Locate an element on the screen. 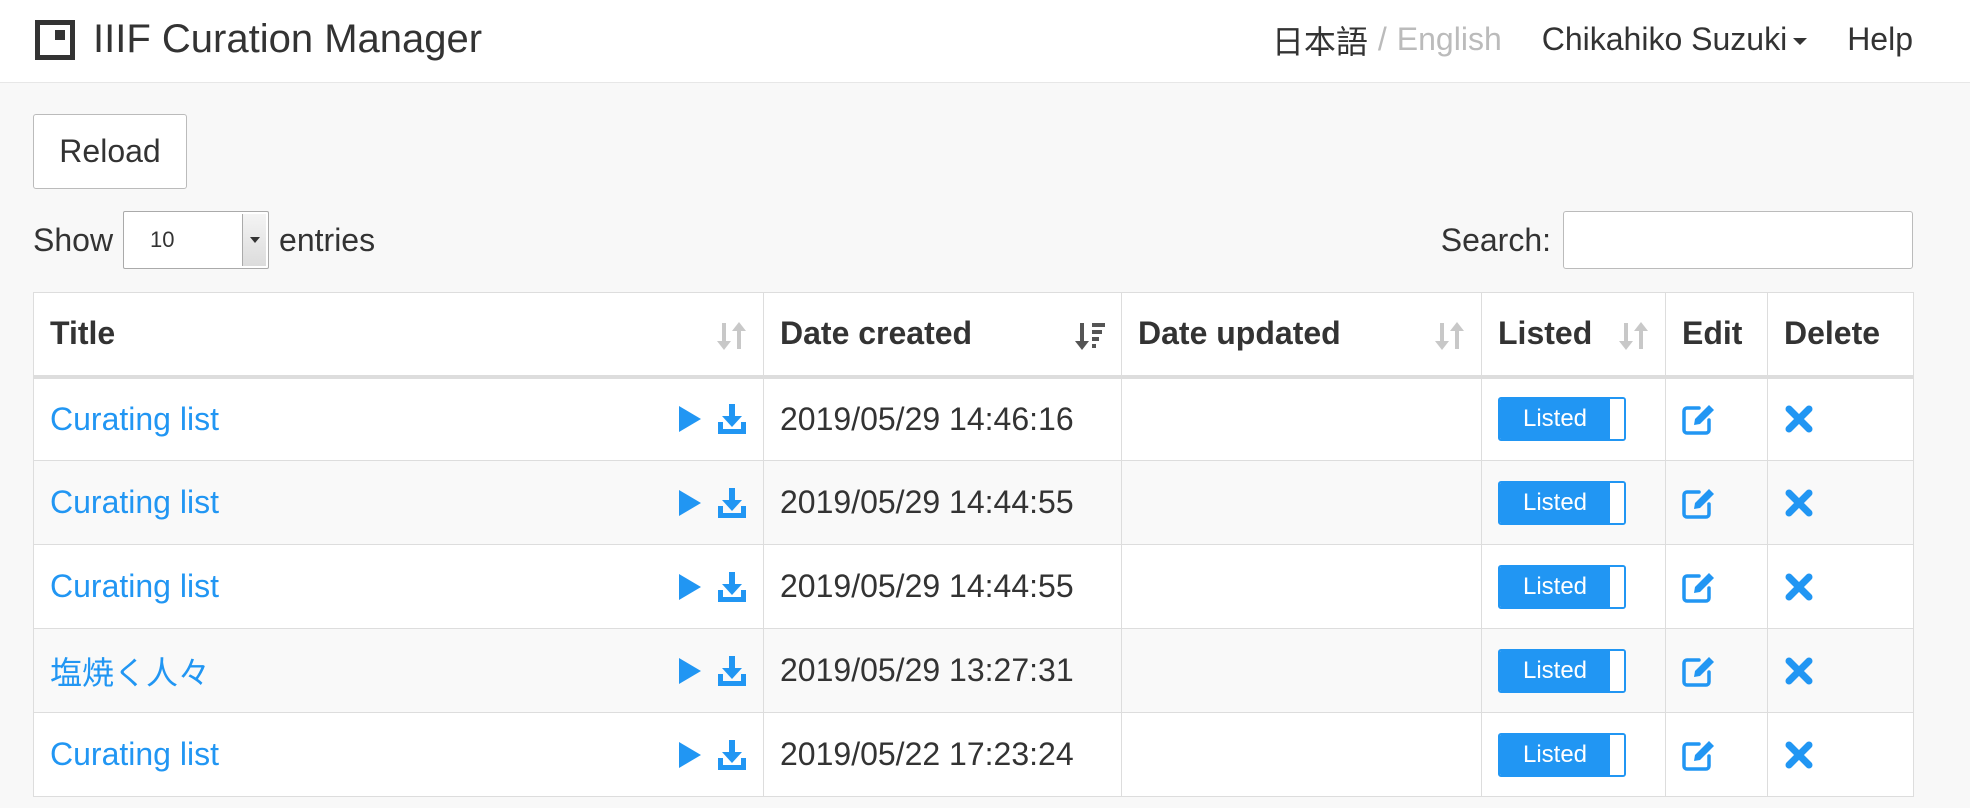 This screenshot has height=808, width=1970. entries-label: entries is located at coordinates (327, 239).